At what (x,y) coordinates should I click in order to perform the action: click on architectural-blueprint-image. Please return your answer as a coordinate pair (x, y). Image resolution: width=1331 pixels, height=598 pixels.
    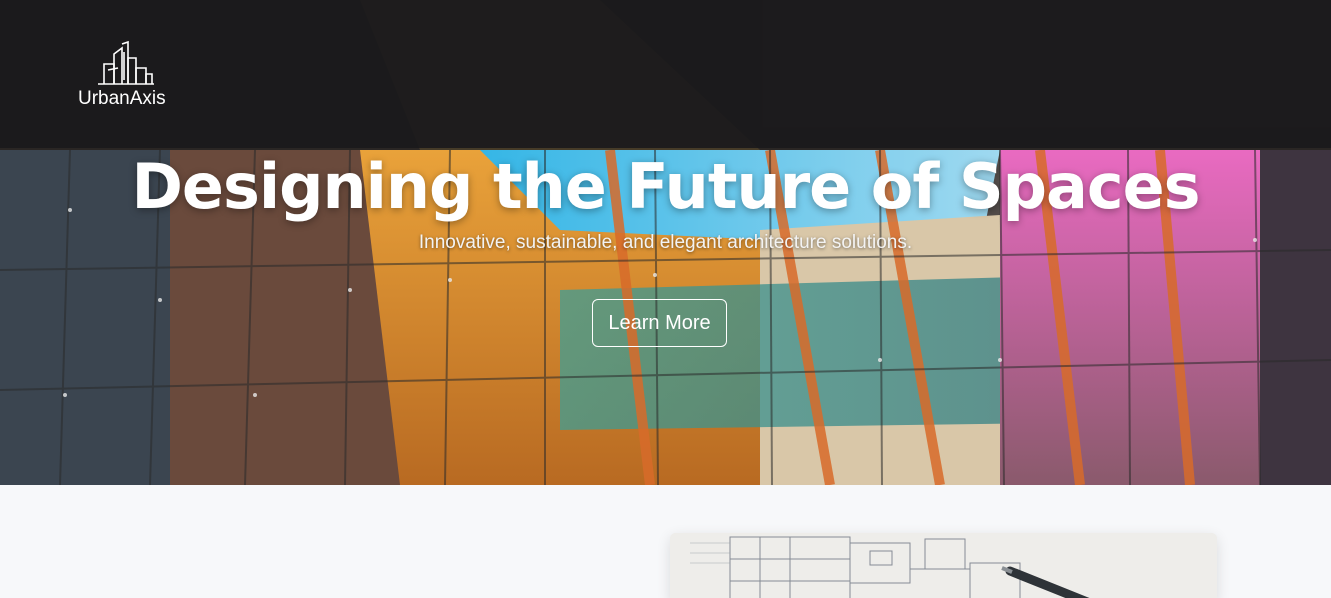
    Looking at the image, I should click on (943, 565).